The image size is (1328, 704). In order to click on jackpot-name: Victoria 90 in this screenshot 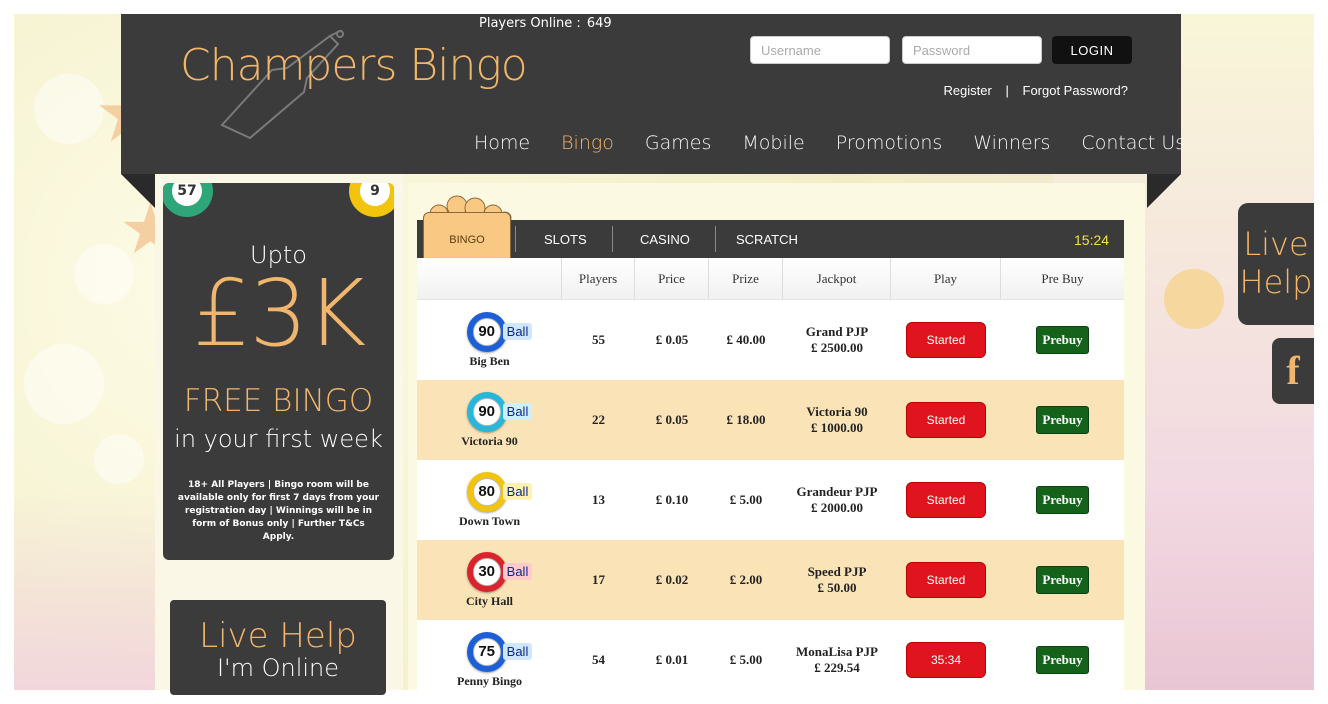, I will do `click(837, 411)`.